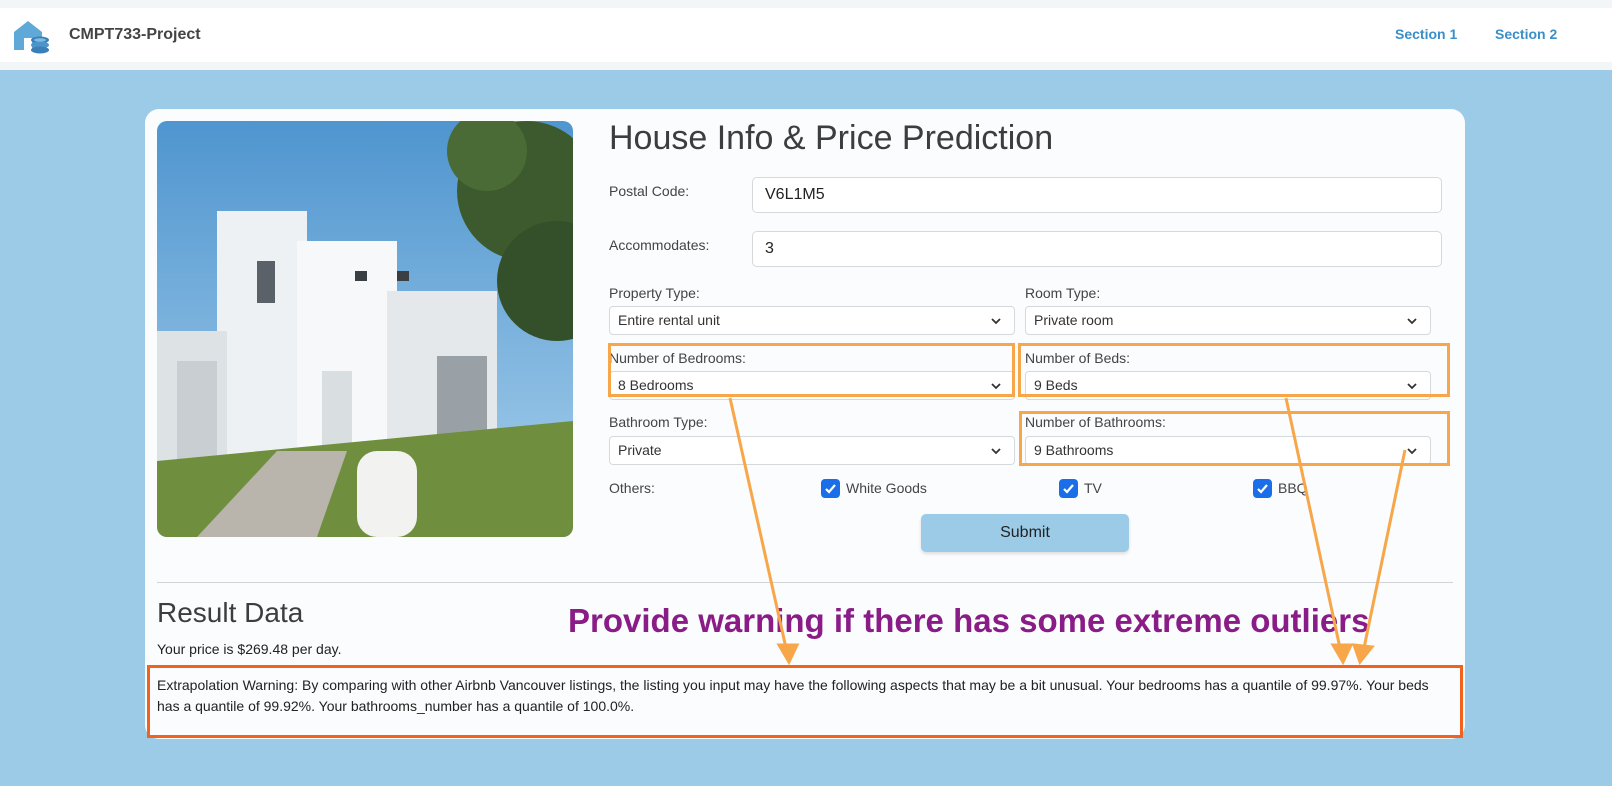 Image resolution: width=1612 pixels, height=786 pixels. What do you see at coordinates (805, 701) in the screenshot?
I see `warning-highlight-box` at bounding box center [805, 701].